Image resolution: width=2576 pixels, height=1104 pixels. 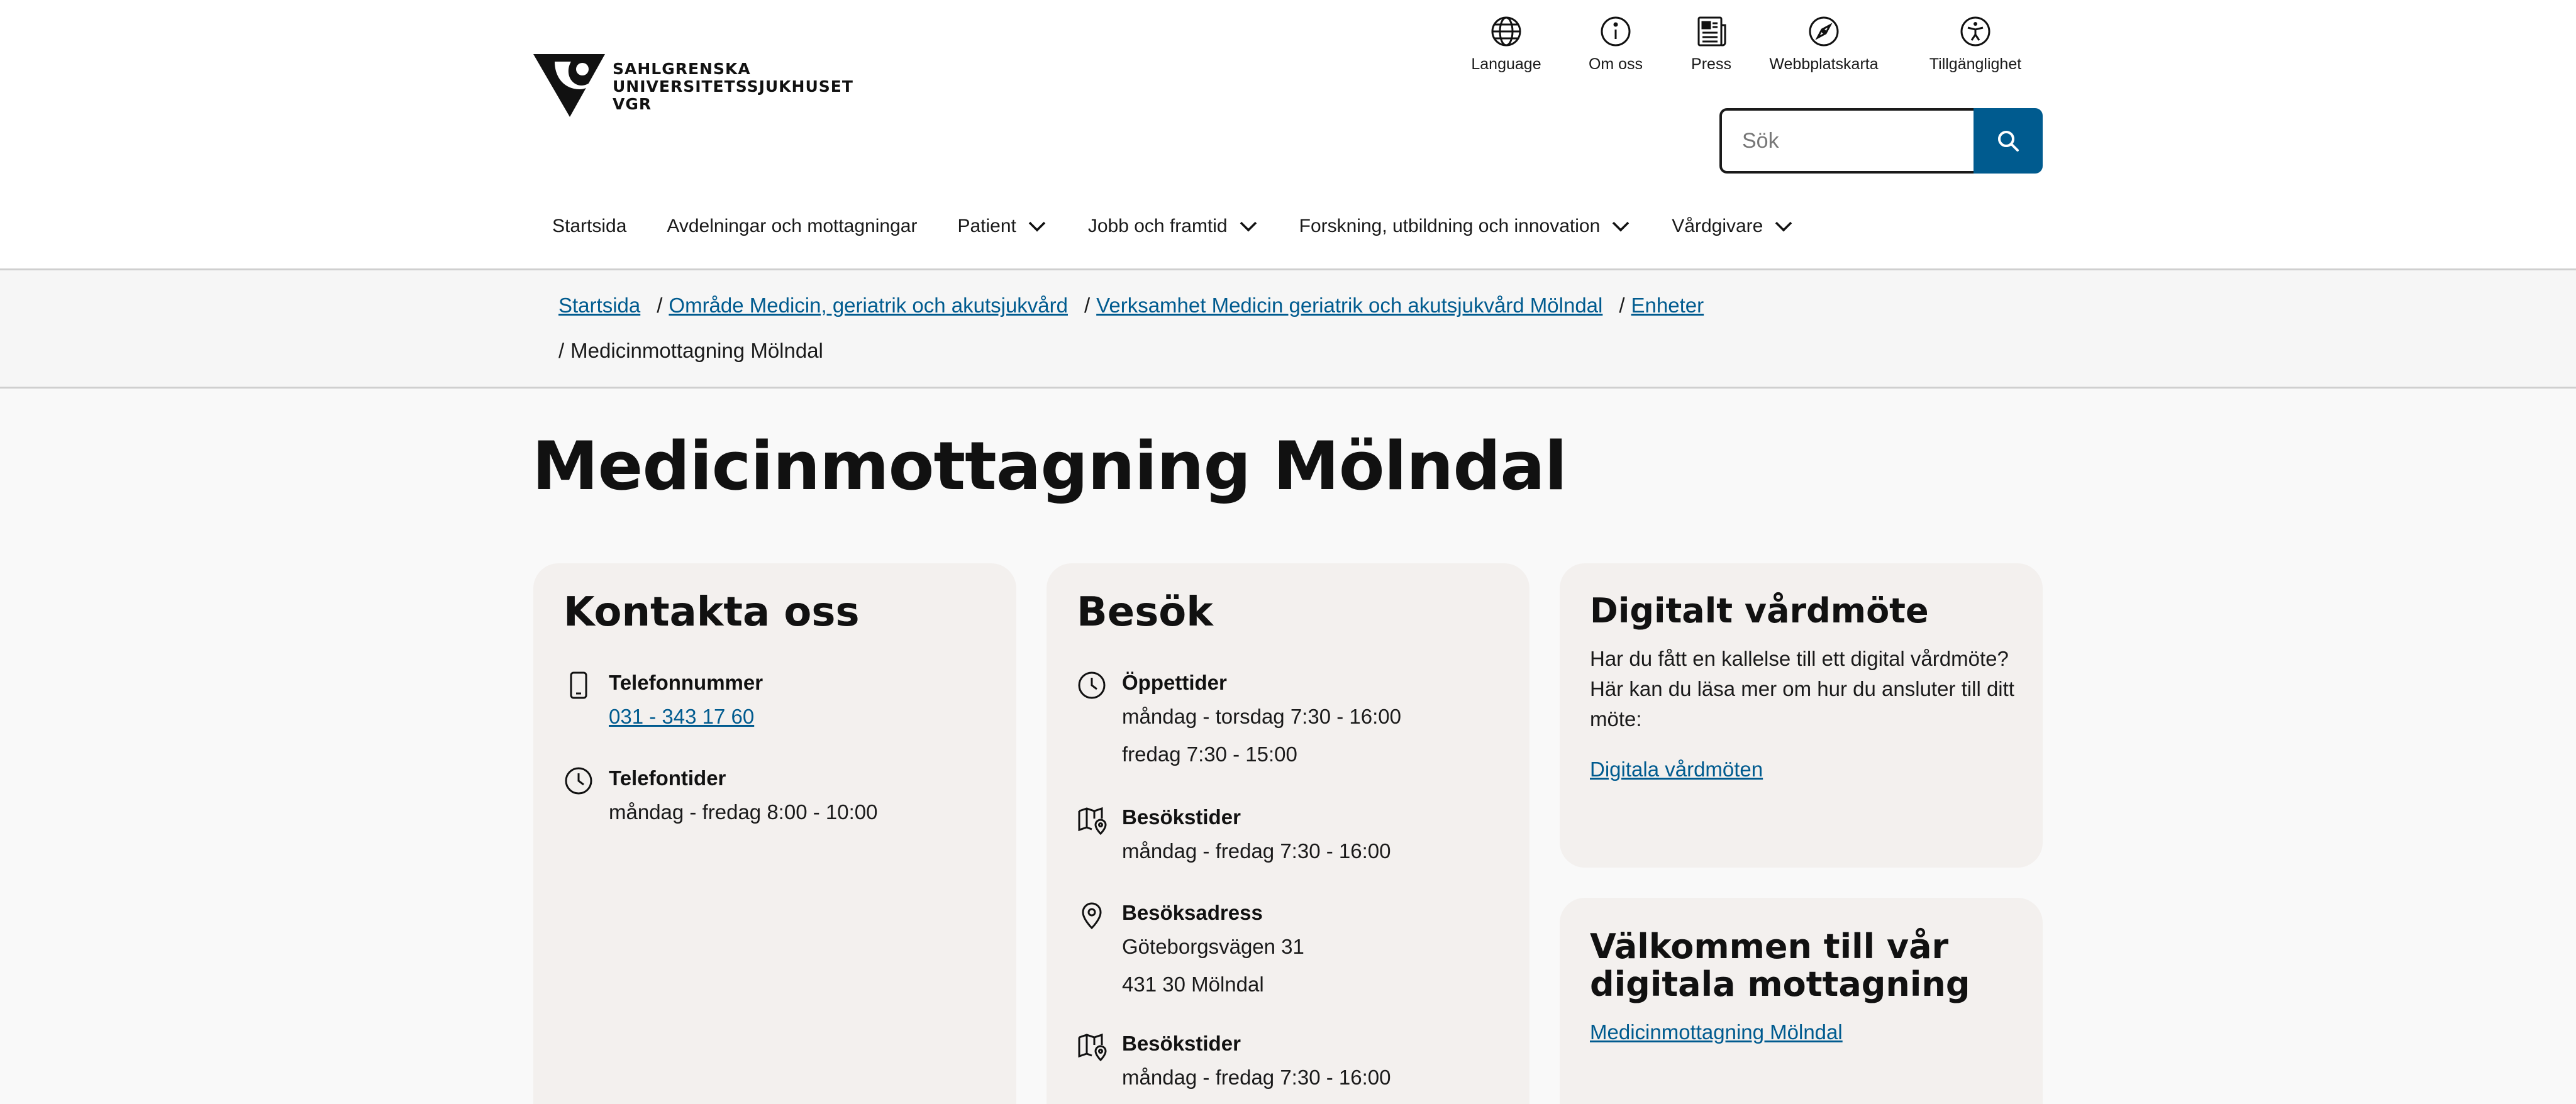 I want to click on nav-jobb: Jobb och framtid, so click(x=1173, y=226).